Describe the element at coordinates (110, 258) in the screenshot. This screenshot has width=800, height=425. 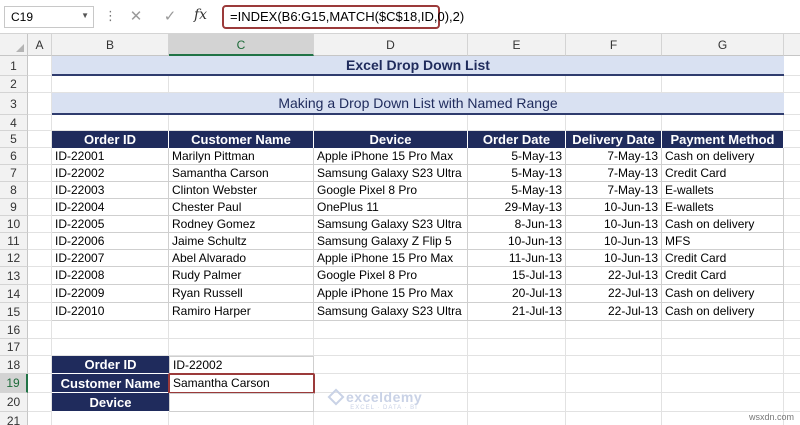
I see `table-cell: ID-22007` at that location.